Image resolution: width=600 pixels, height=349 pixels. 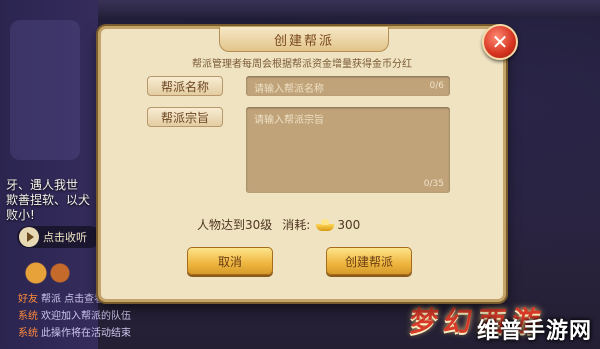 I want to click on voice-label: 点击收听, so click(x=65, y=237).